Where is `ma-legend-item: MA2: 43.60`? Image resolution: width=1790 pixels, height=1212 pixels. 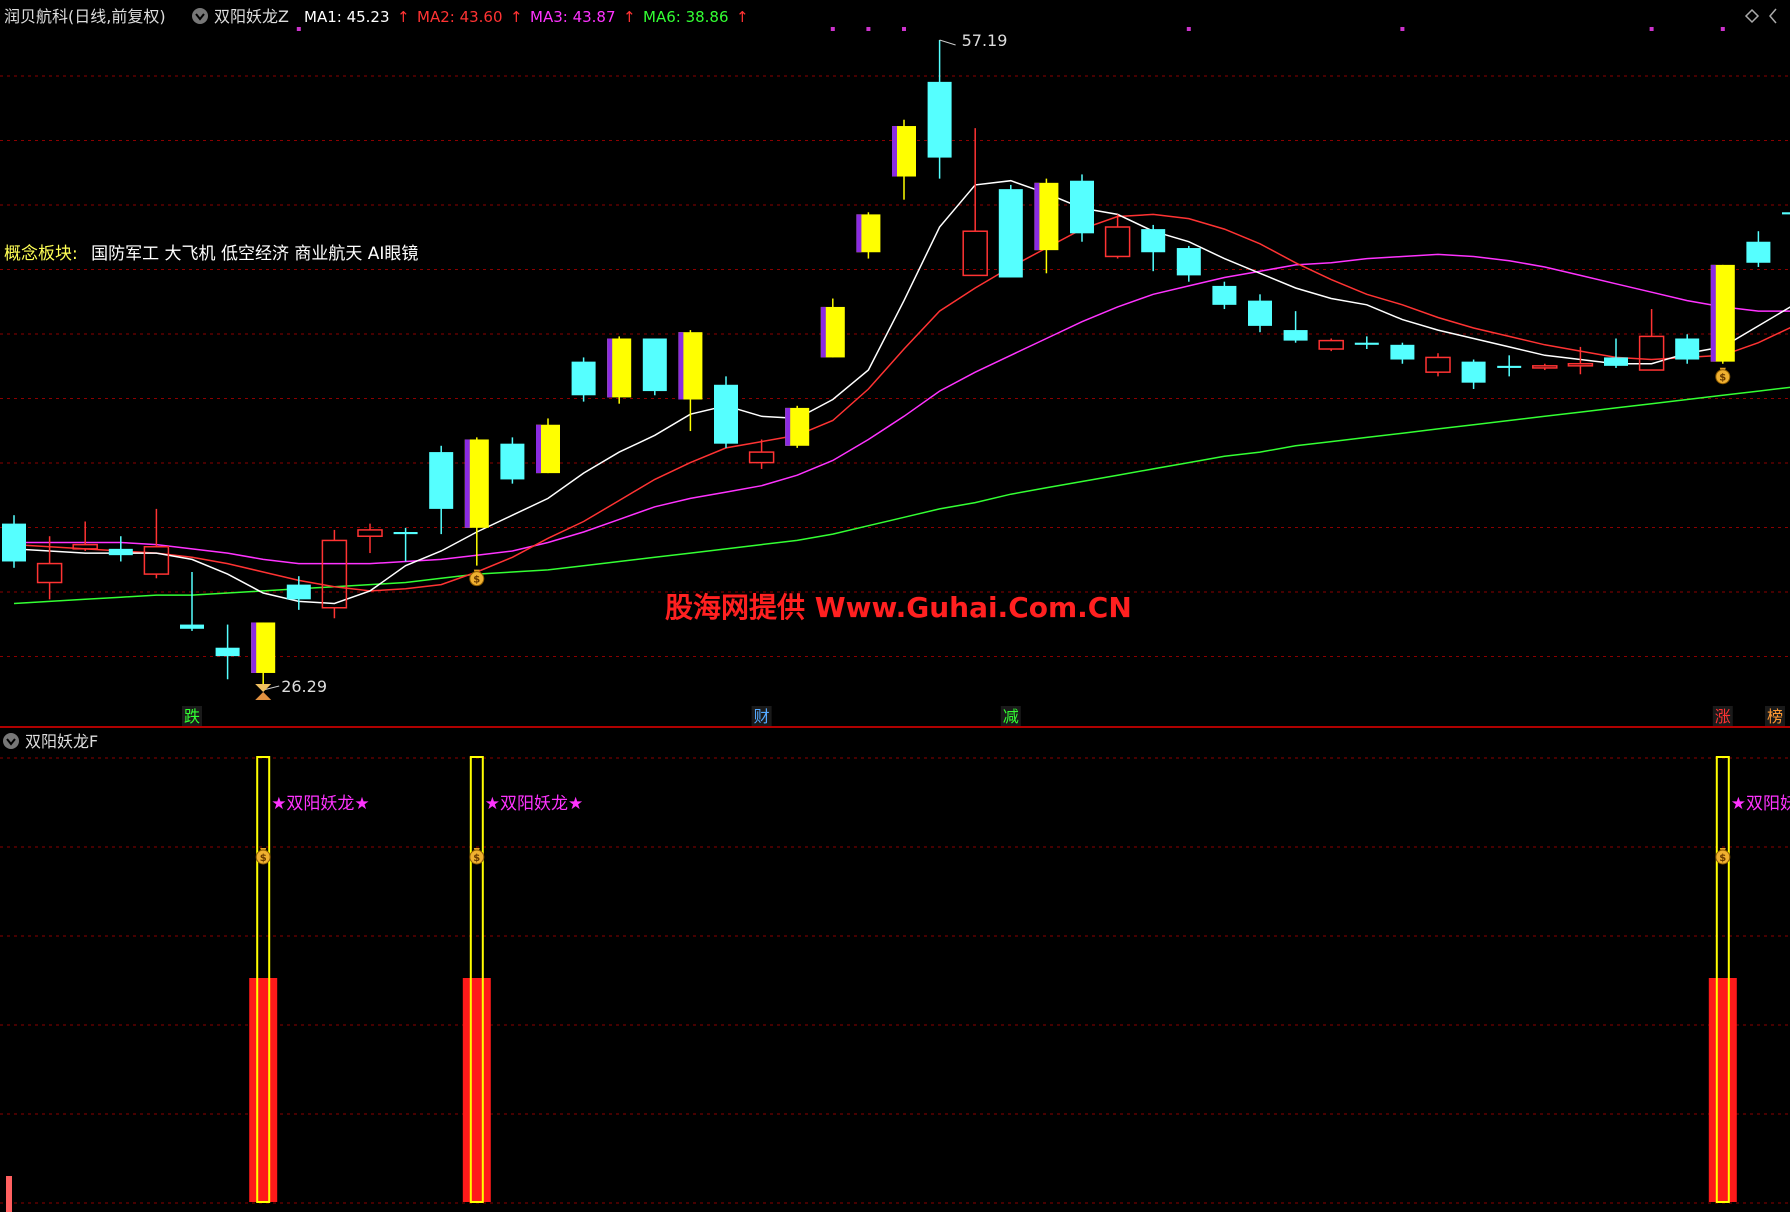
ma-legend-item: MA2: 43.60 is located at coordinates (460, 17).